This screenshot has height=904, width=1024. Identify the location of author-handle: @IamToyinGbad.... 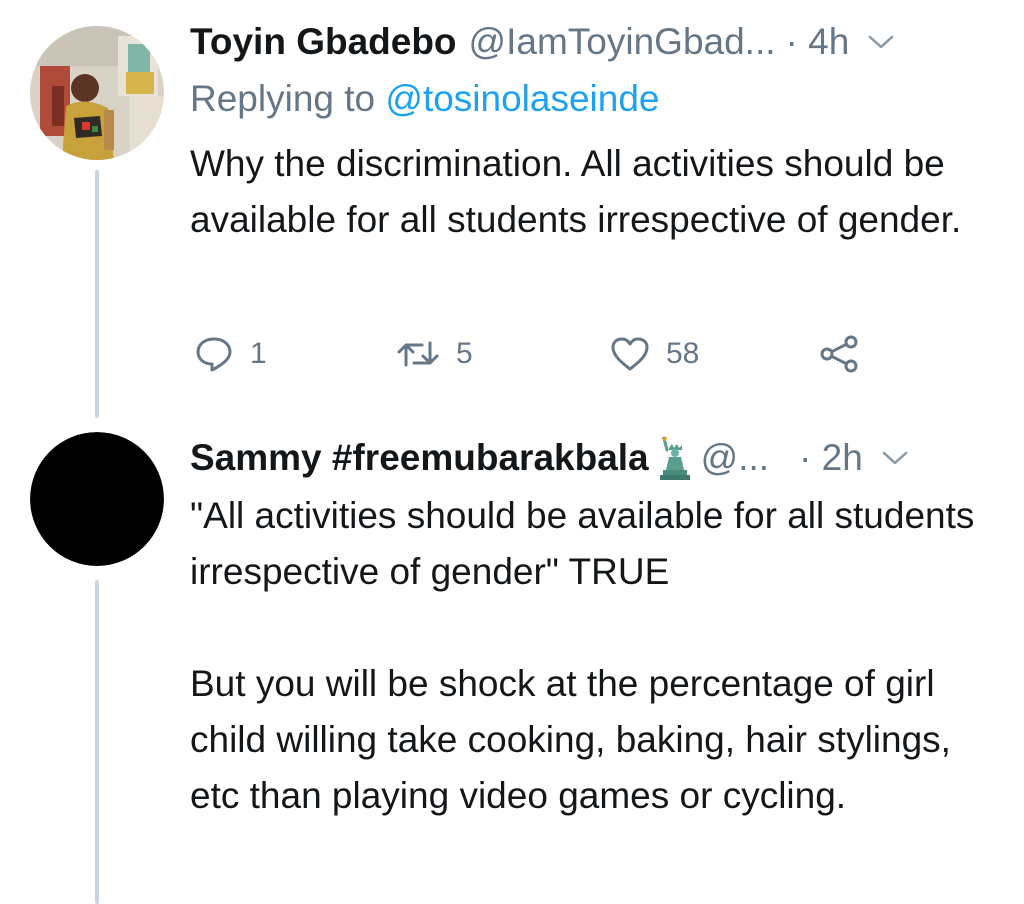
(622, 42).